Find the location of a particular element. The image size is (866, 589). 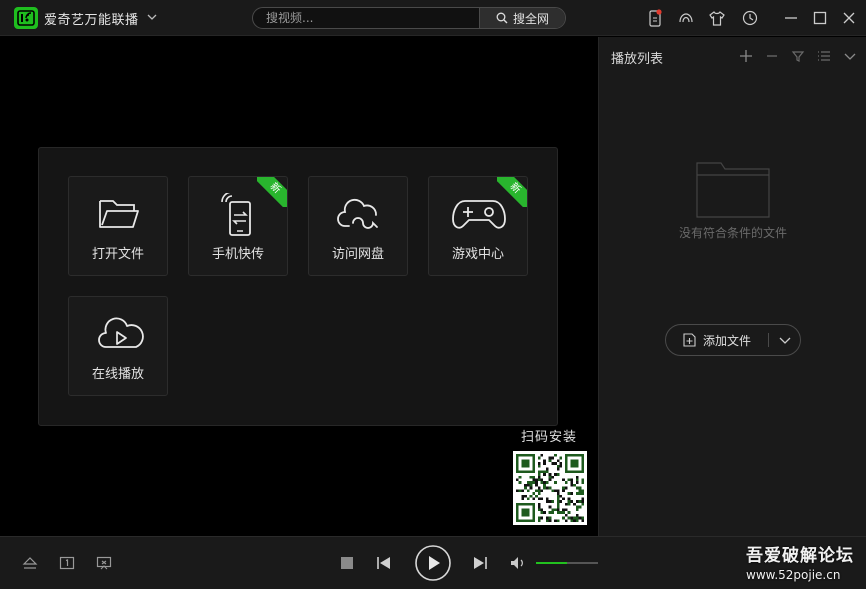

app-title: 爱奇艺万能联播 is located at coordinates (91, 18).